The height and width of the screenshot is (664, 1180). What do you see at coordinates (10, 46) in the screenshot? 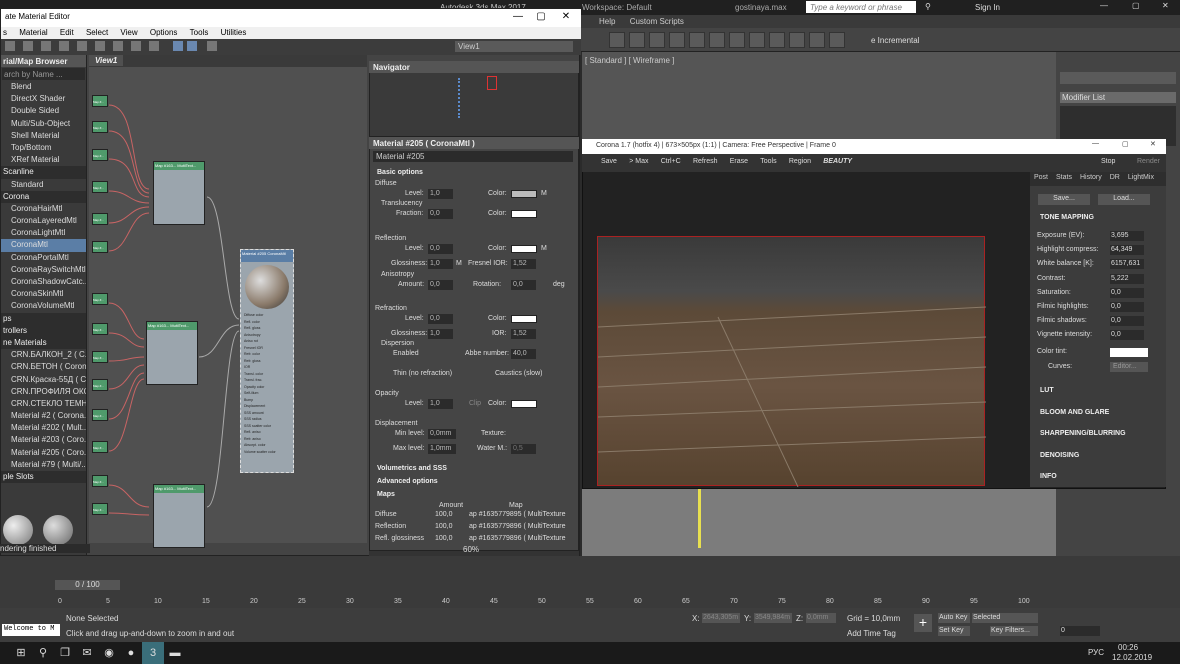
I see `pick-material-icon` at bounding box center [10, 46].